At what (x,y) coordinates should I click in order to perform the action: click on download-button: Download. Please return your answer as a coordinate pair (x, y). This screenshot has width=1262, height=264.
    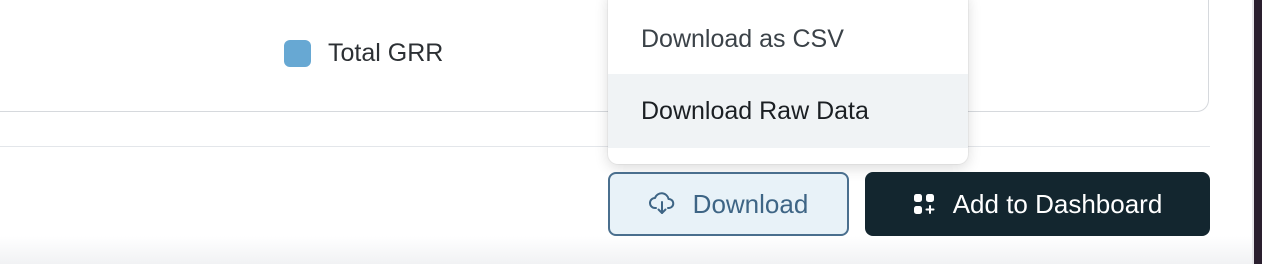
    Looking at the image, I should click on (728, 204).